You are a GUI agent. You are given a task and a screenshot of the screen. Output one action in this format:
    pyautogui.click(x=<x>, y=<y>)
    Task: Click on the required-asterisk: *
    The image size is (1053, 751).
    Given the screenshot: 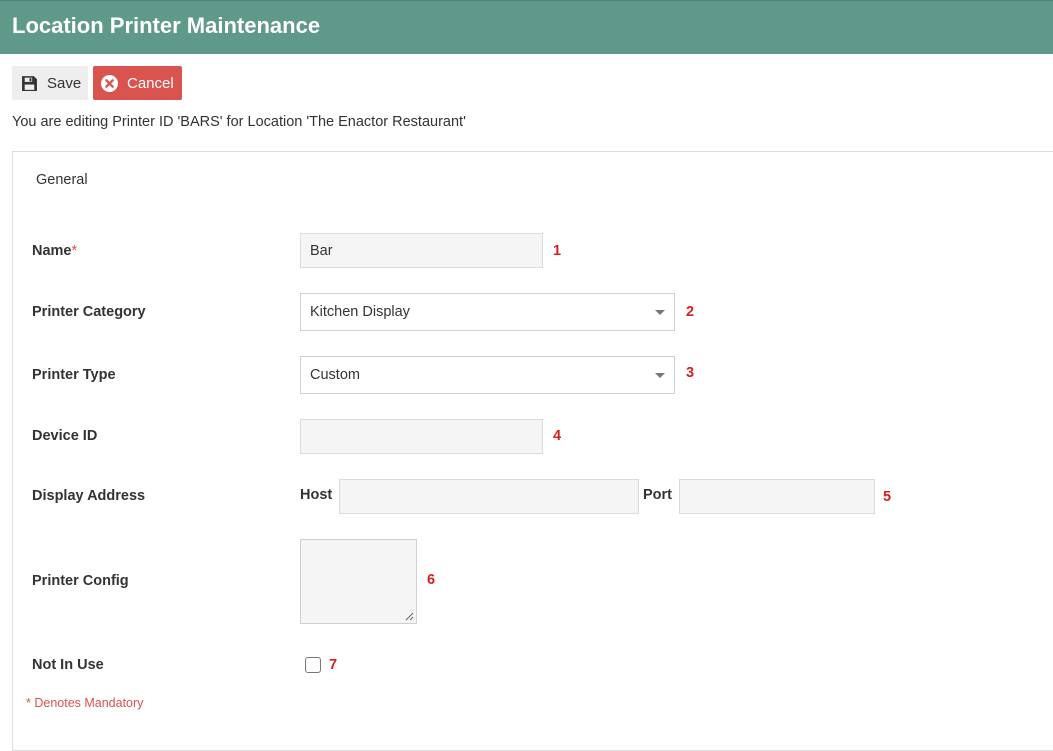 What is the action you would take?
    pyautogui.click(x=74, y=251)
    